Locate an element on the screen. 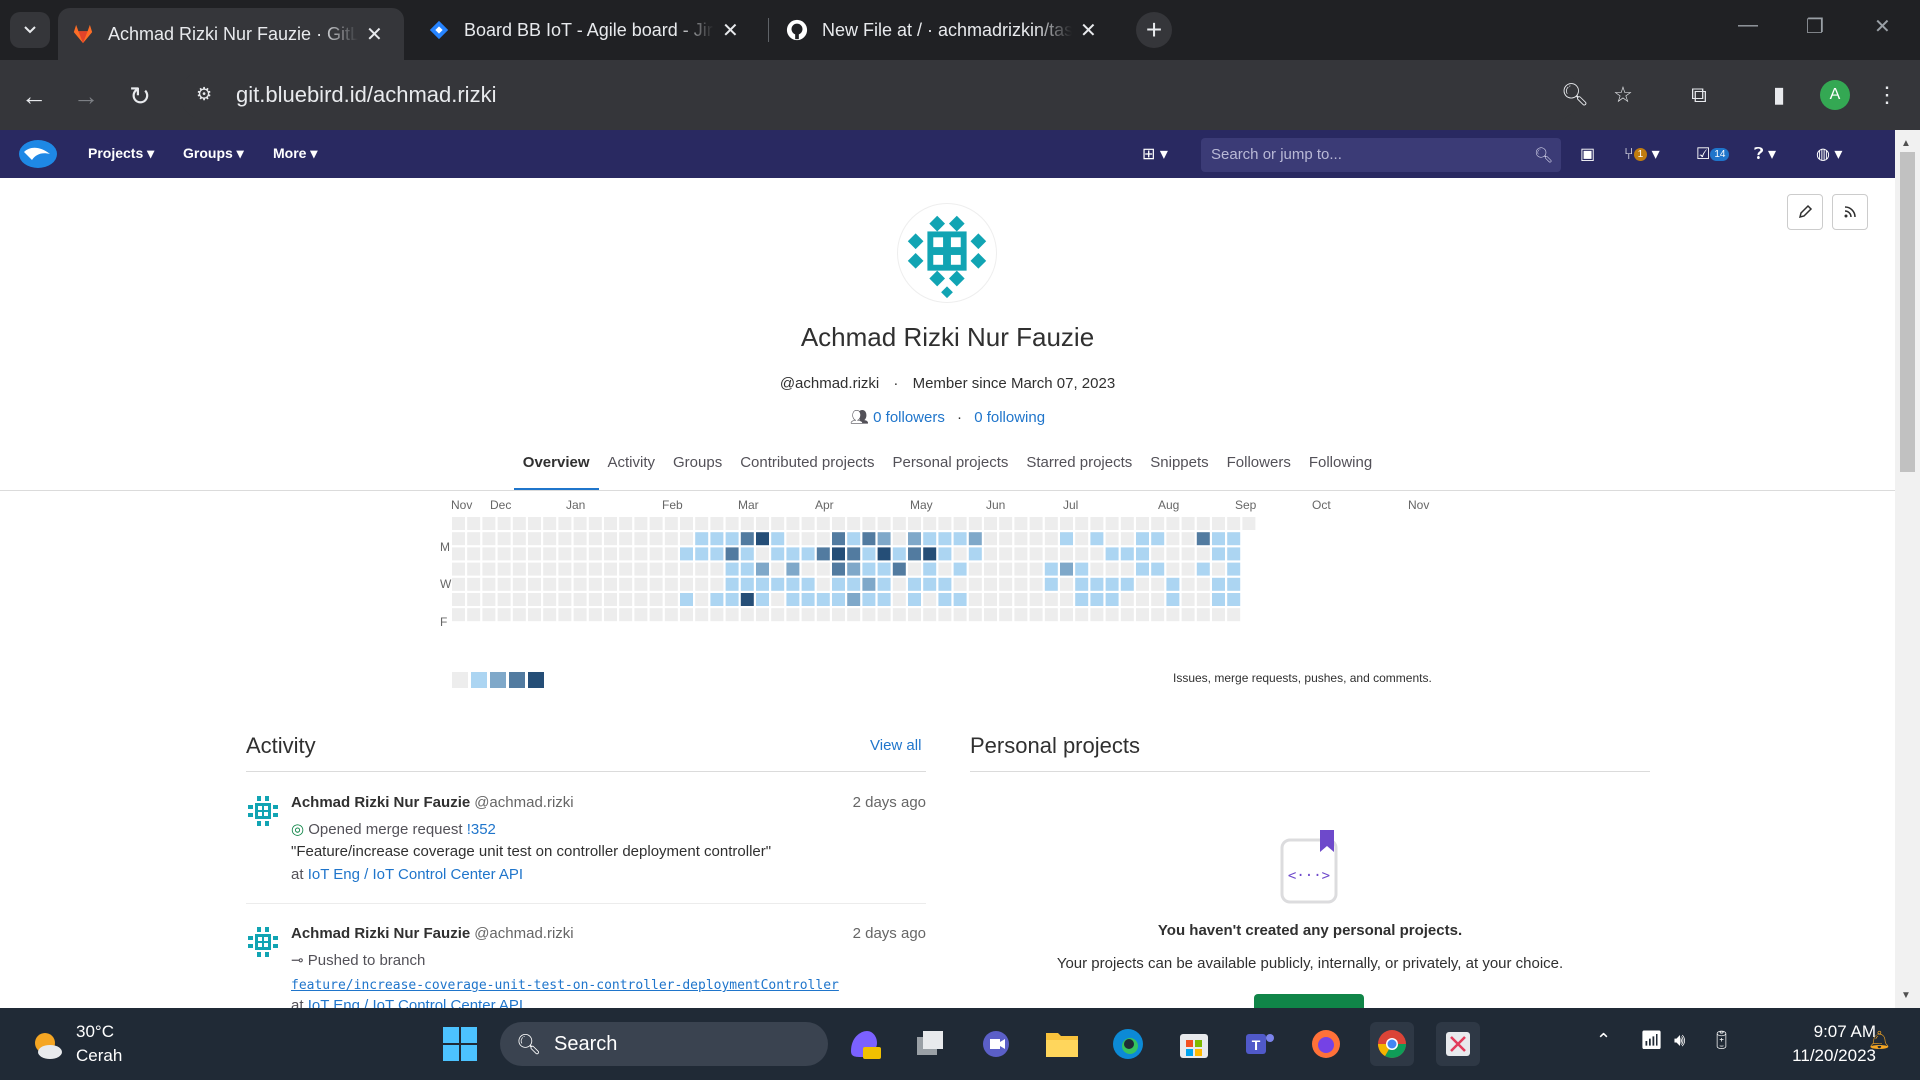 Image resolution: width=1920 pixels, height=1080 pixels. side-panel-icon: ▮ is located at coordinates (1779, 95).